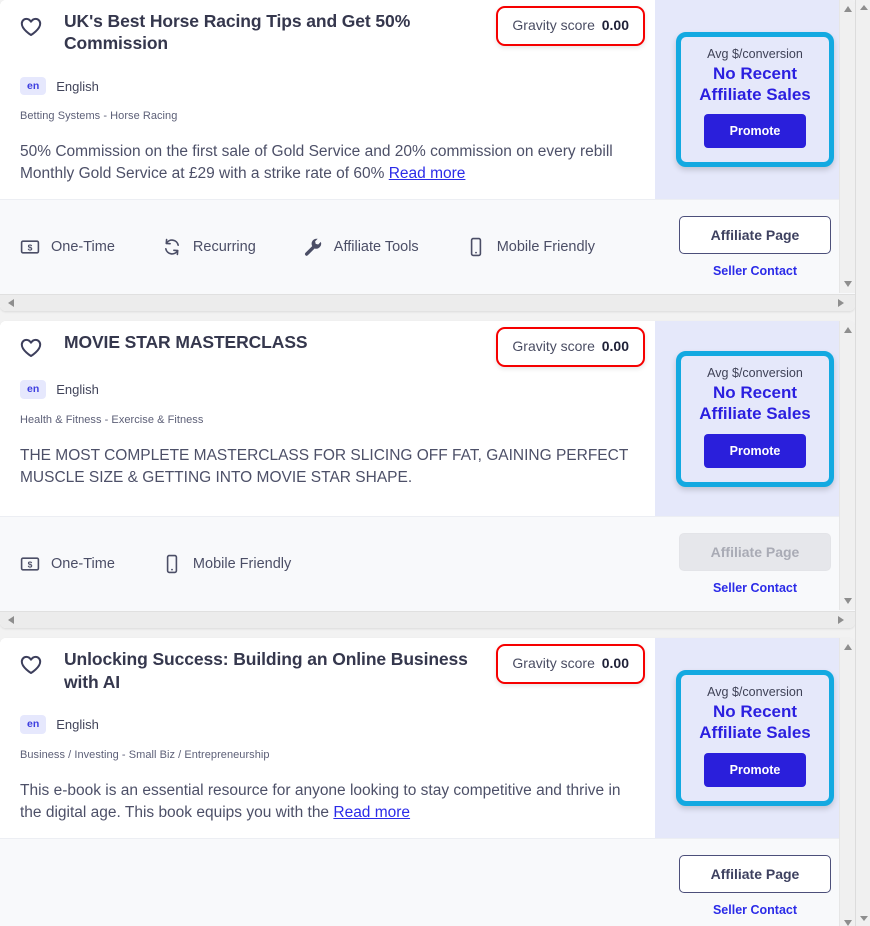 The height and width of the screenshot is (926, 870). Describe the element at coordinates (863, 7) in the screenshot. I see `scroll-up-icon` at that location.